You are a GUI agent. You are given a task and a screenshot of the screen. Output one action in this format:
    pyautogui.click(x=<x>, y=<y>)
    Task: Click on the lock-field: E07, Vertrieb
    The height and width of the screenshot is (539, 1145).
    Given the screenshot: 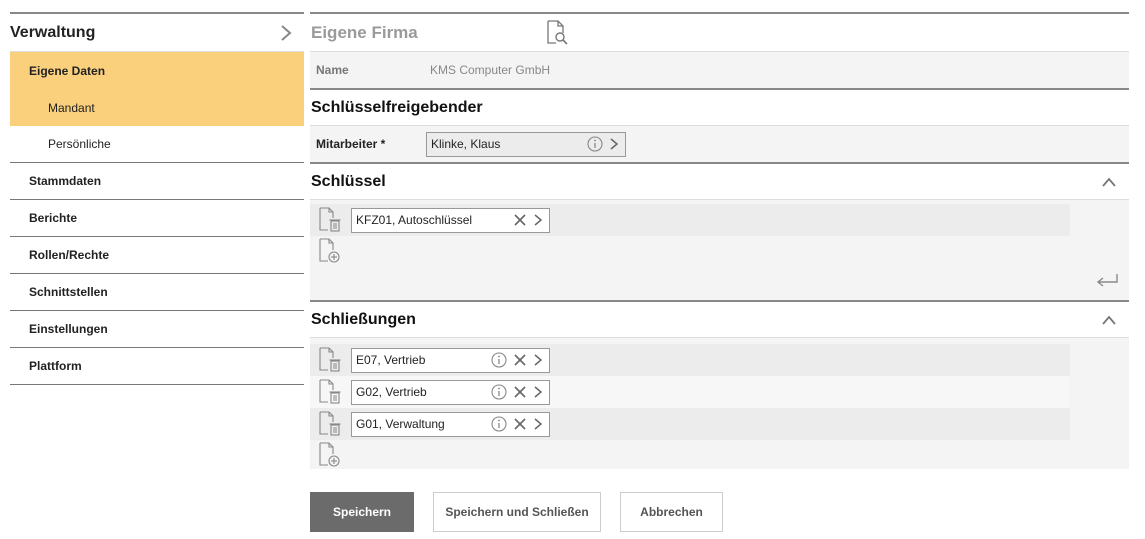 What is the action you would take?
    pyautogui.click(x=450, y=360)
    